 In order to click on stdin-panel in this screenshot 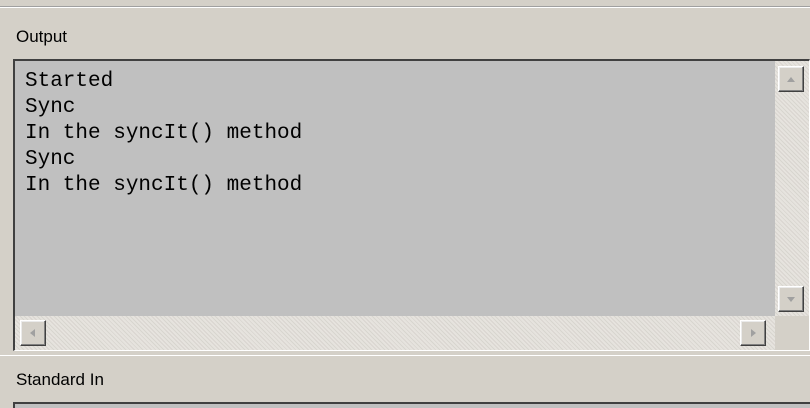, I will do `click(405, 381)`.